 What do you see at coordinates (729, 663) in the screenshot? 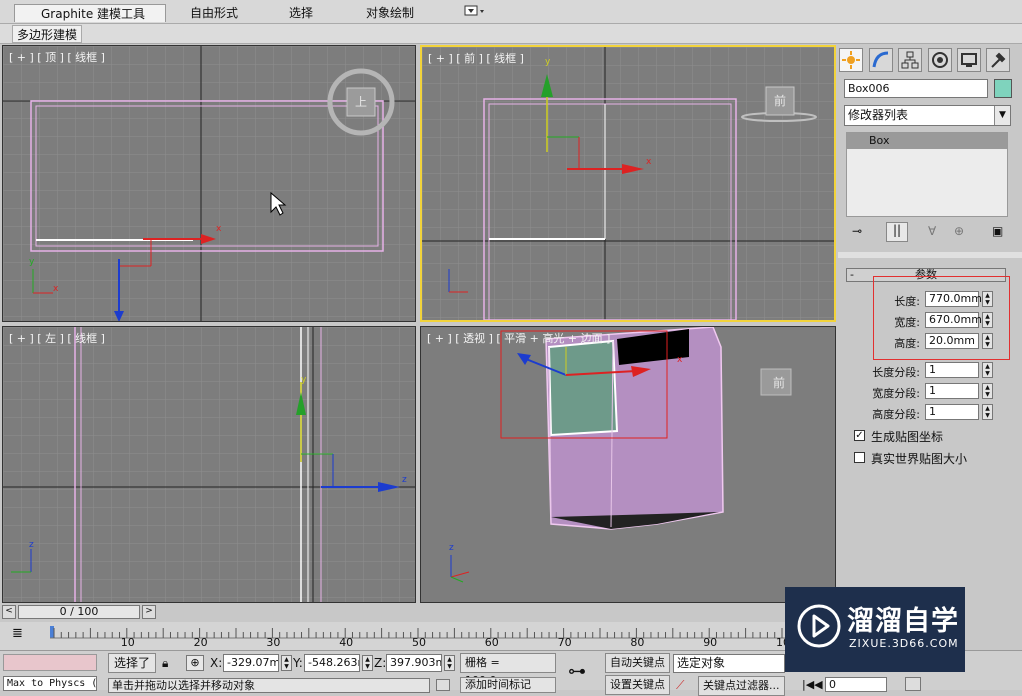
I see `selection-set-dropdown: 选定对象` at bounding box center [729, 663].